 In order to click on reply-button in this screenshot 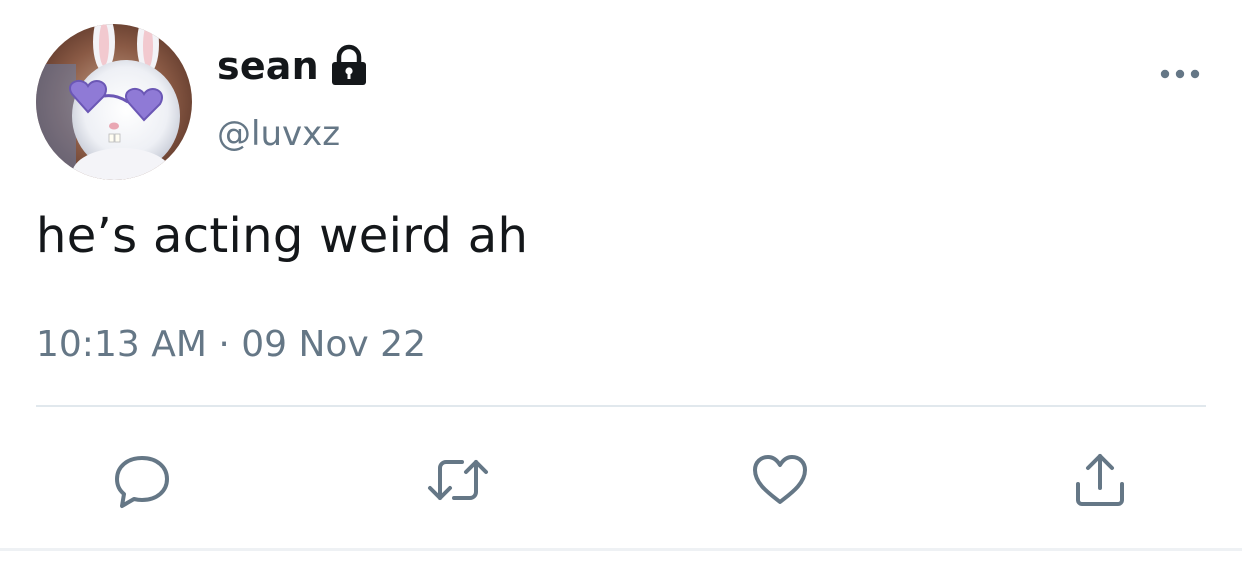, I will do `click(142, 480)`.